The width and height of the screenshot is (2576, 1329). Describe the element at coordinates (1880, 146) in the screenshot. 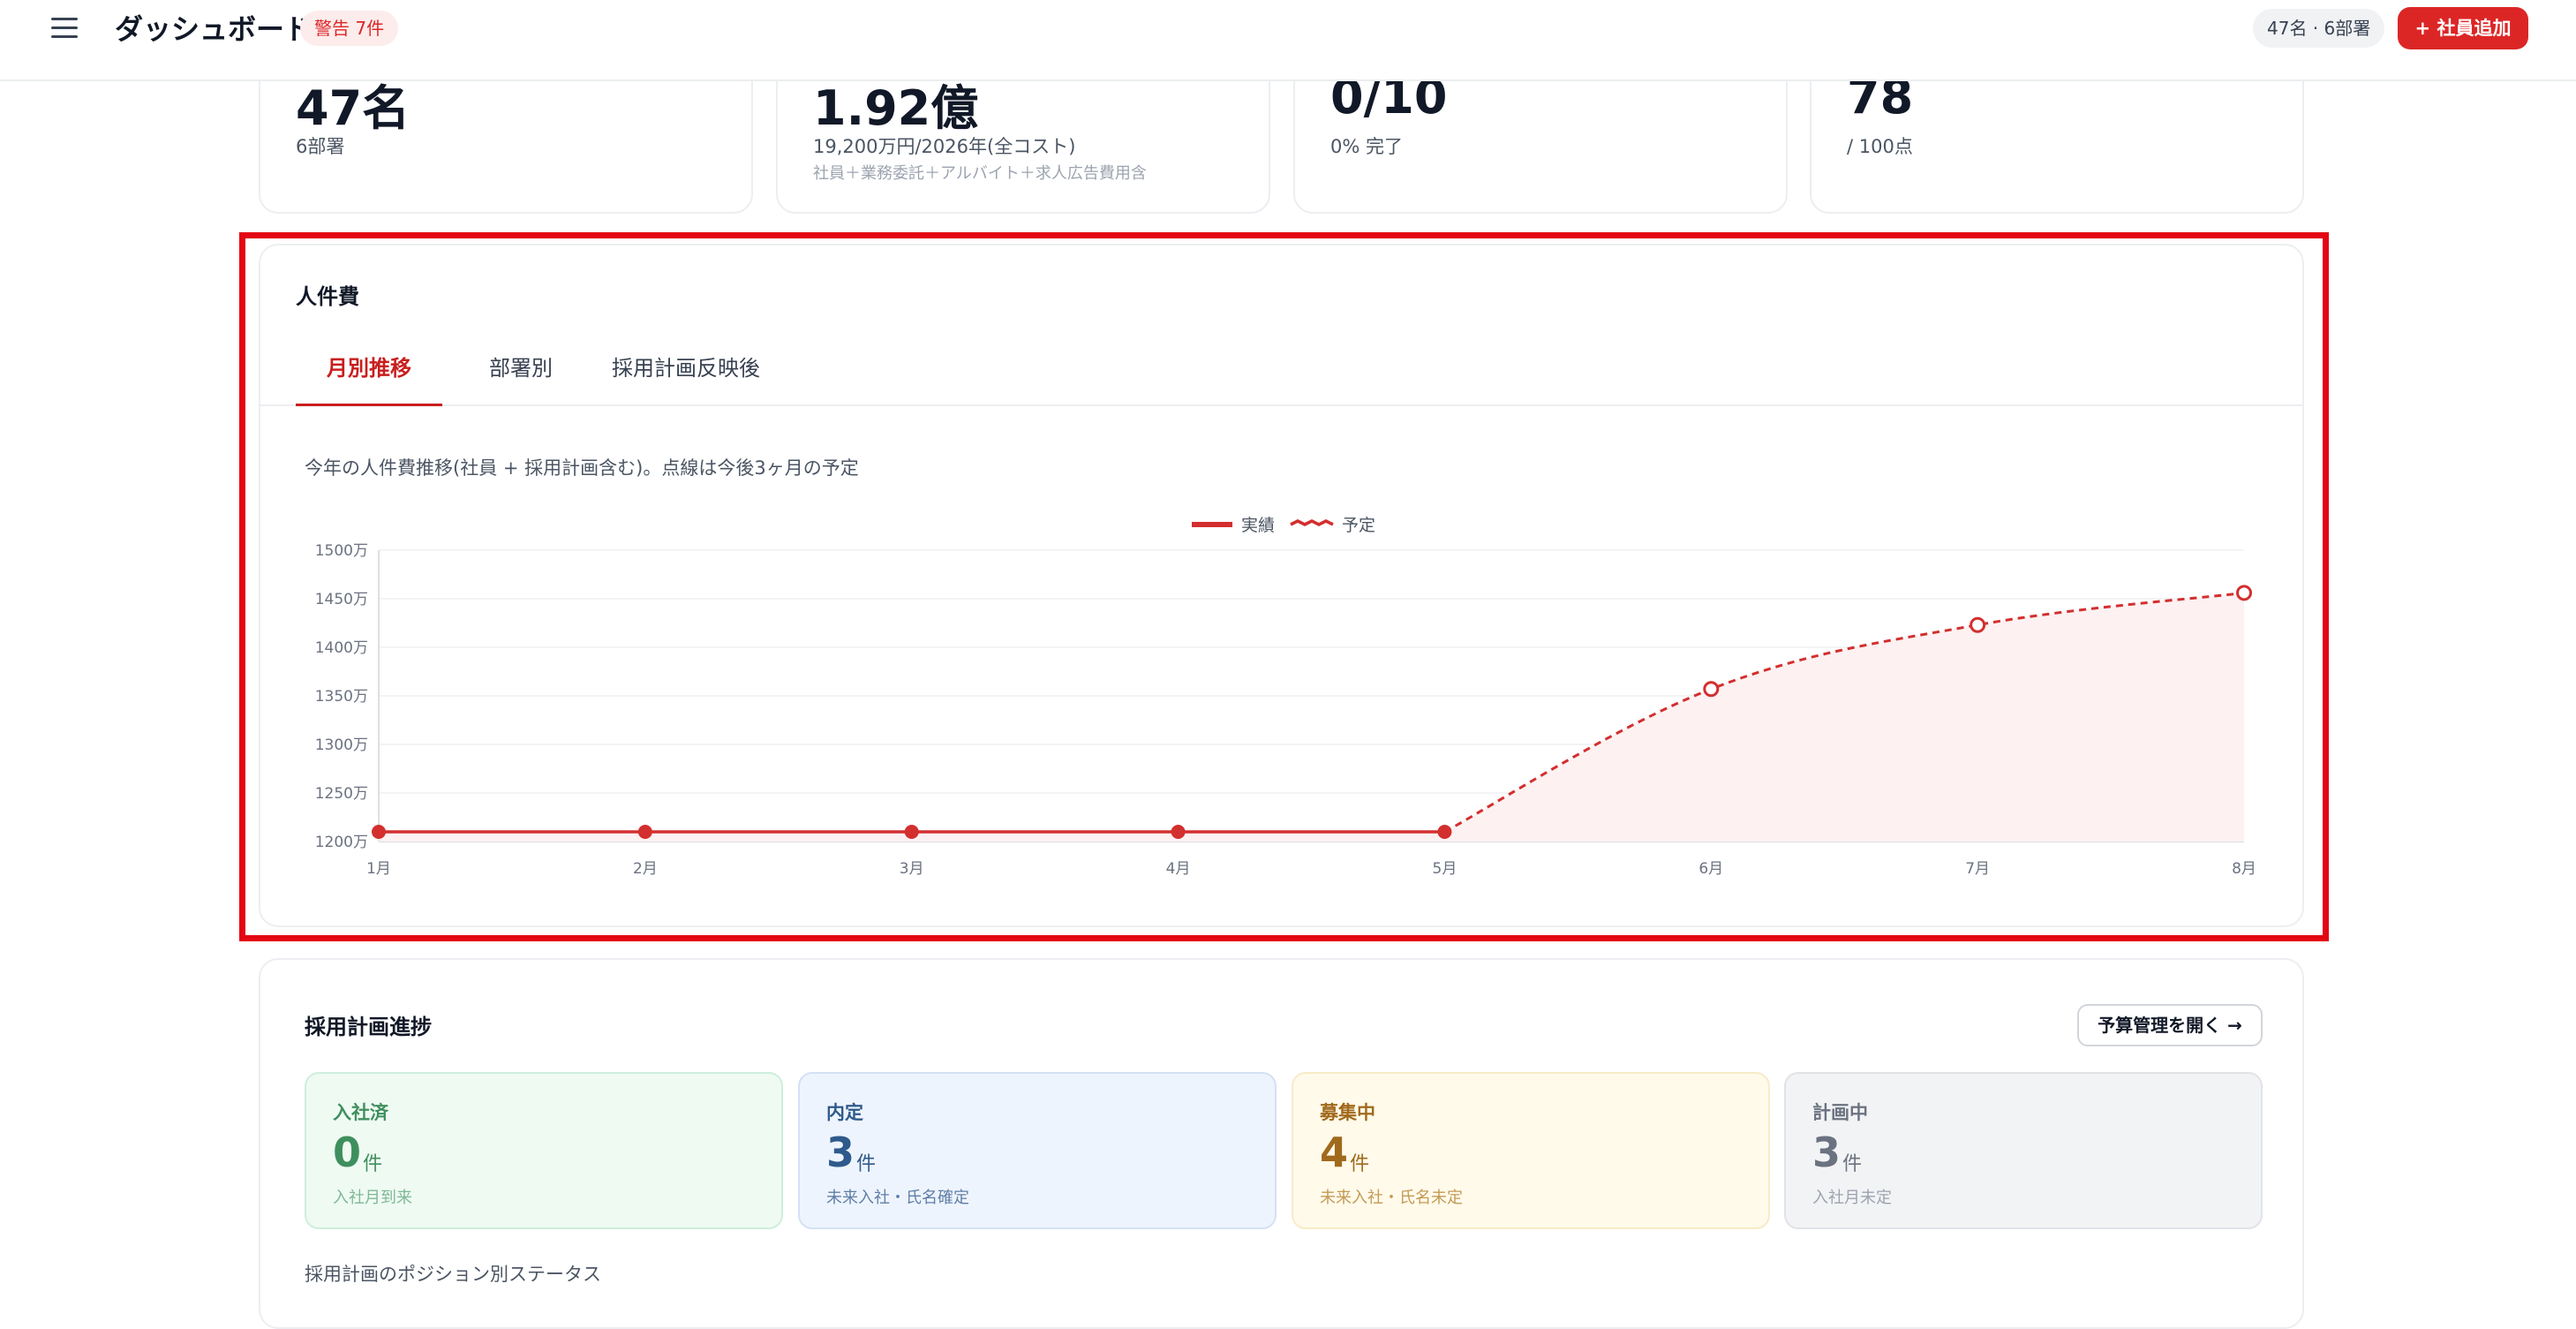

I see `stat-sub: / 100点` at that location.